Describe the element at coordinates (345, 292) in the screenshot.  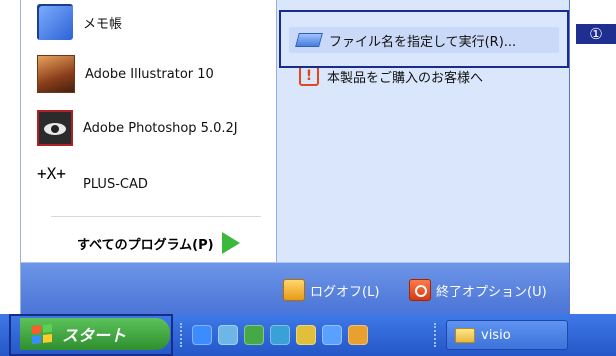
I see `logoff-label: ログオフ(L)` at that location.